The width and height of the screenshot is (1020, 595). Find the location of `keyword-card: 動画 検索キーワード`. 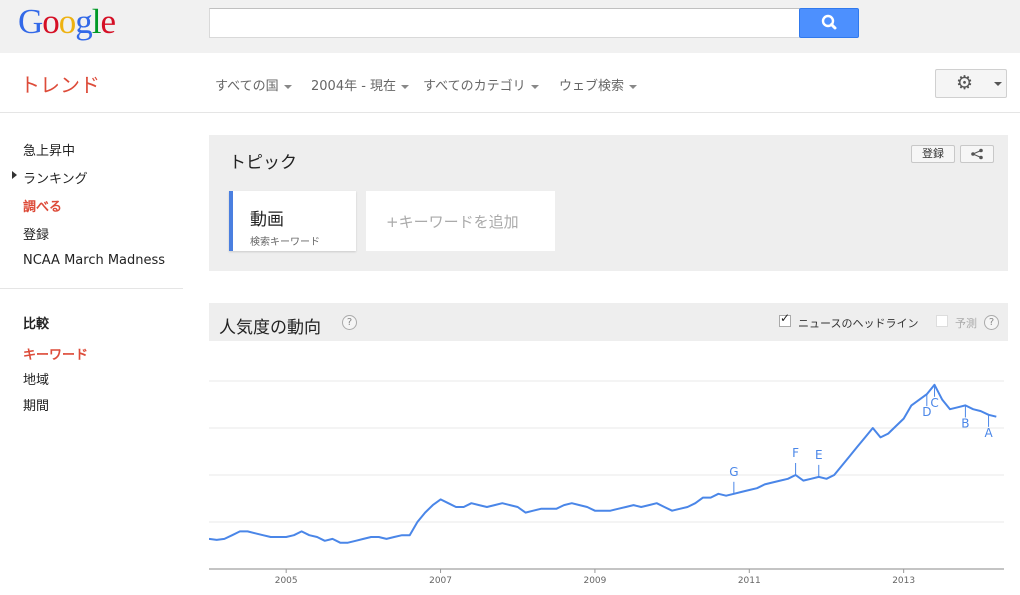

keyword-card: 動画 検索キーワード is located at coordinates (292, 221).